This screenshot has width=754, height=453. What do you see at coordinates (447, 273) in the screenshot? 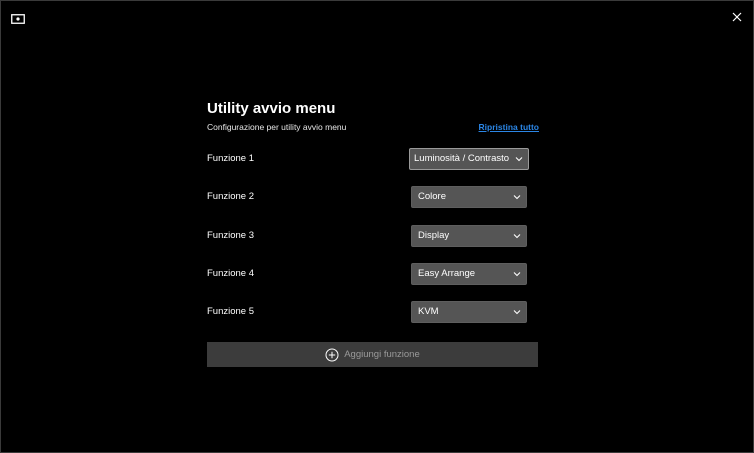
I see `dropdown-value: Easy Arrange` at bounding box center [447, 273].